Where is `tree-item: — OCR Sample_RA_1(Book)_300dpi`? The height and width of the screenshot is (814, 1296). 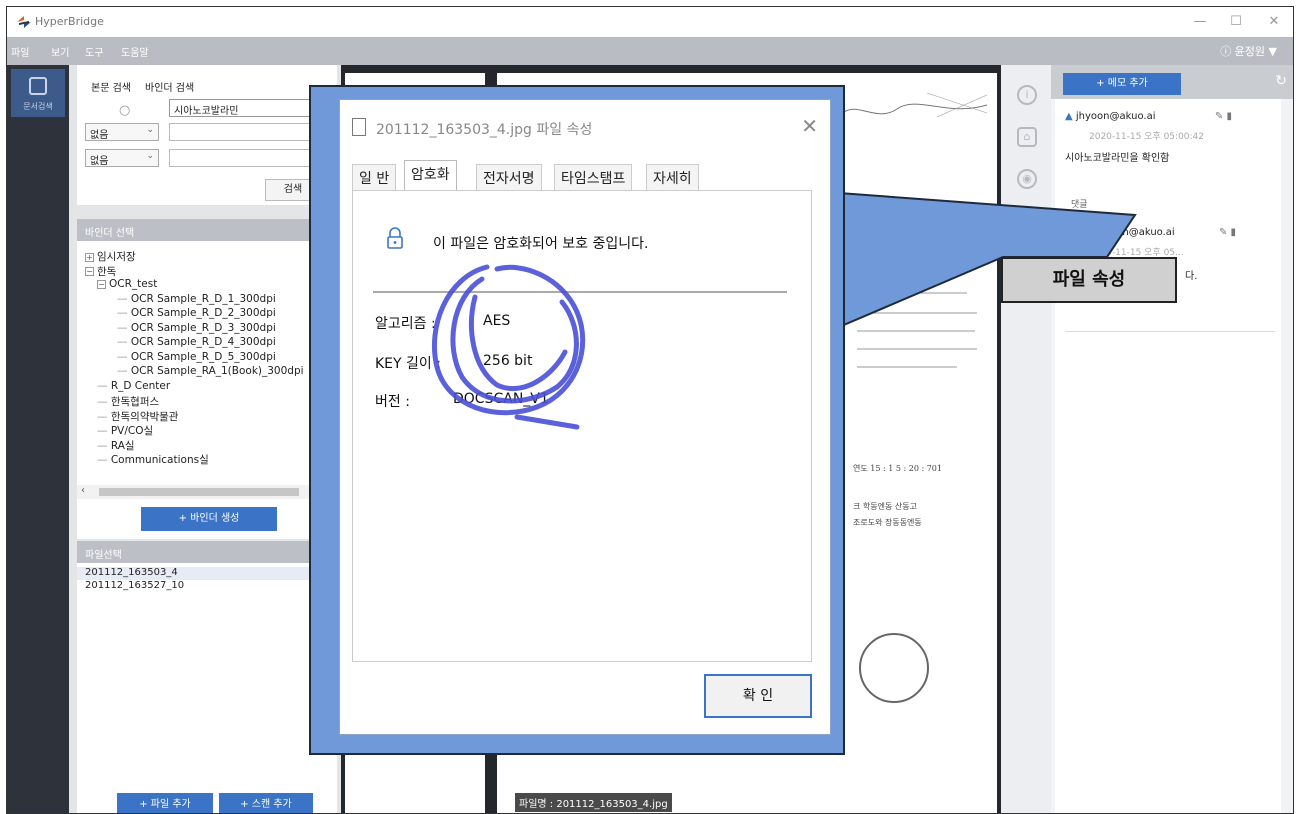
tree-item: — OCR Sample_RA_1(Book)_300dpi is located at coordinates (210, 371).